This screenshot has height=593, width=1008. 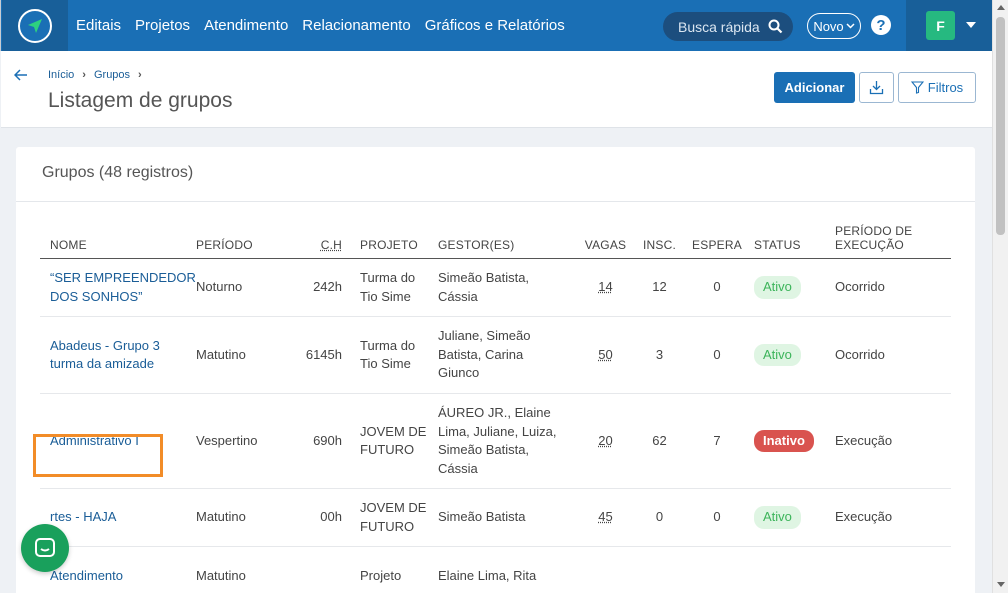 What do you see at coordinates (834, 26) in the screenshot?
I see `novo-dropdown-button: Novo` at bounding box center [834, 26].